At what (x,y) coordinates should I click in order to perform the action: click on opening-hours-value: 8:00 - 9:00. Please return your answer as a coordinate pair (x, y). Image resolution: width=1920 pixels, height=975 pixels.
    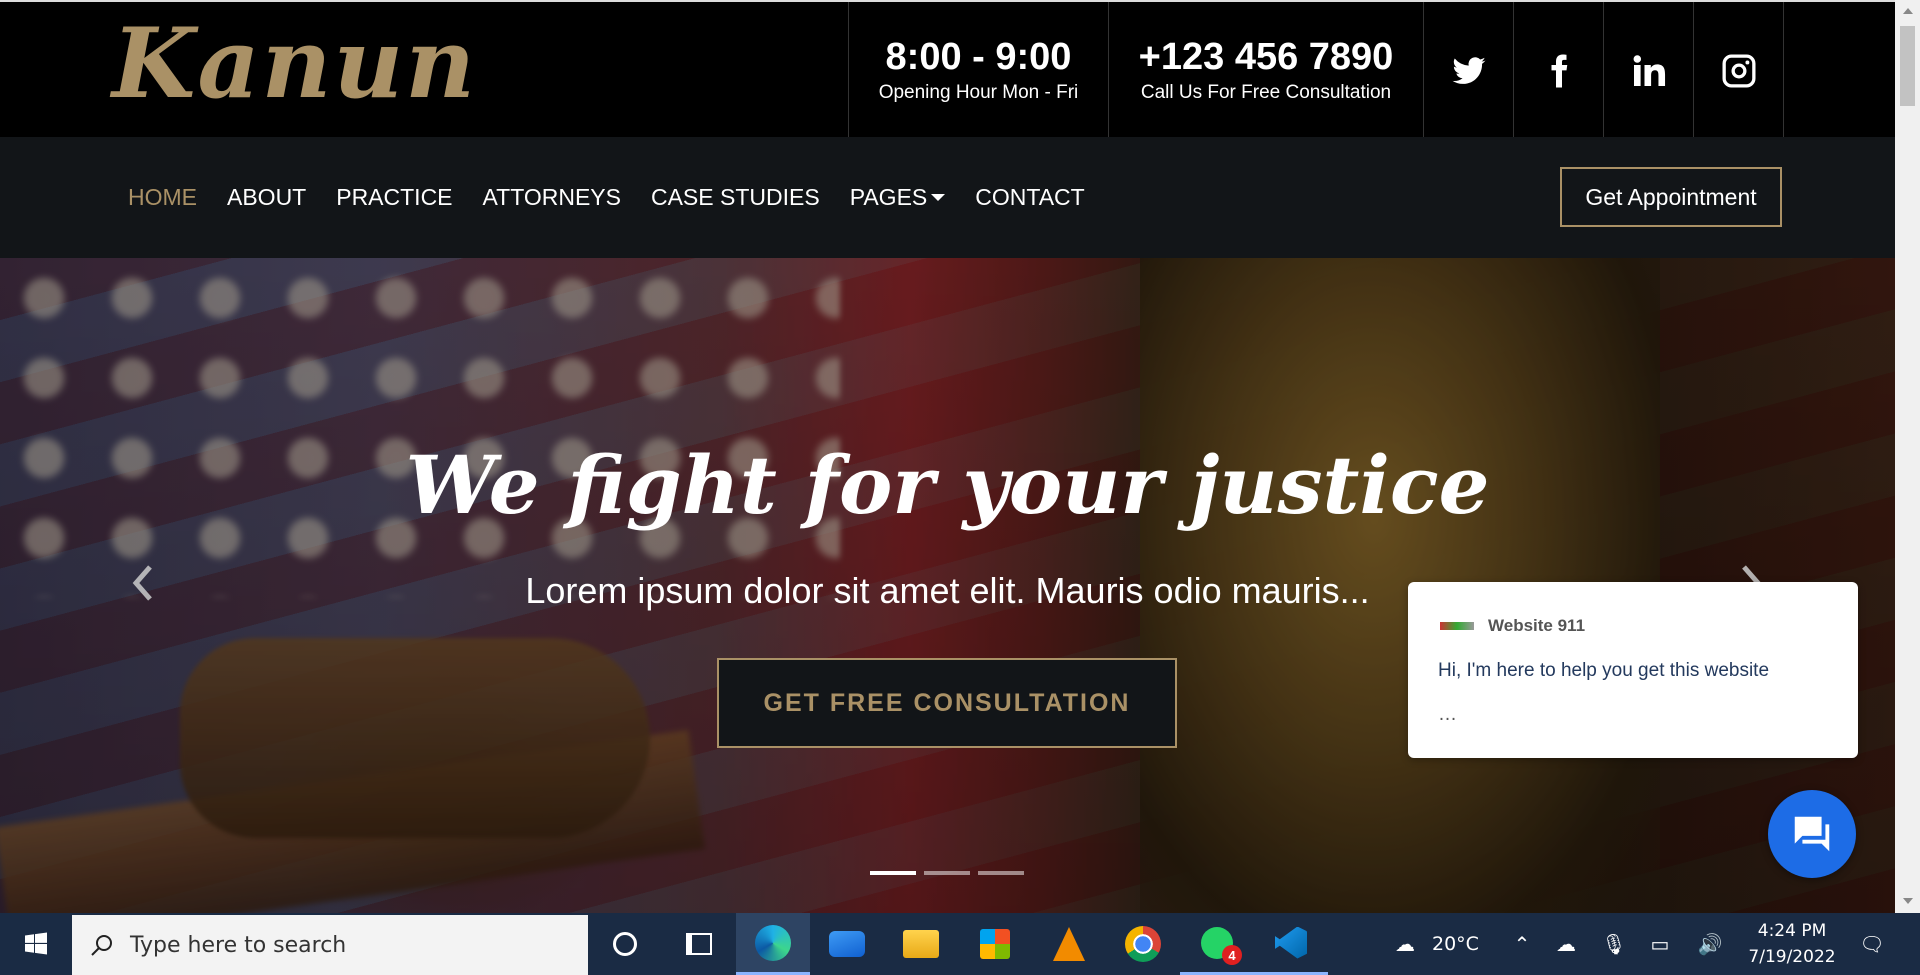
    Looking at the image, I should click on (978, 56).